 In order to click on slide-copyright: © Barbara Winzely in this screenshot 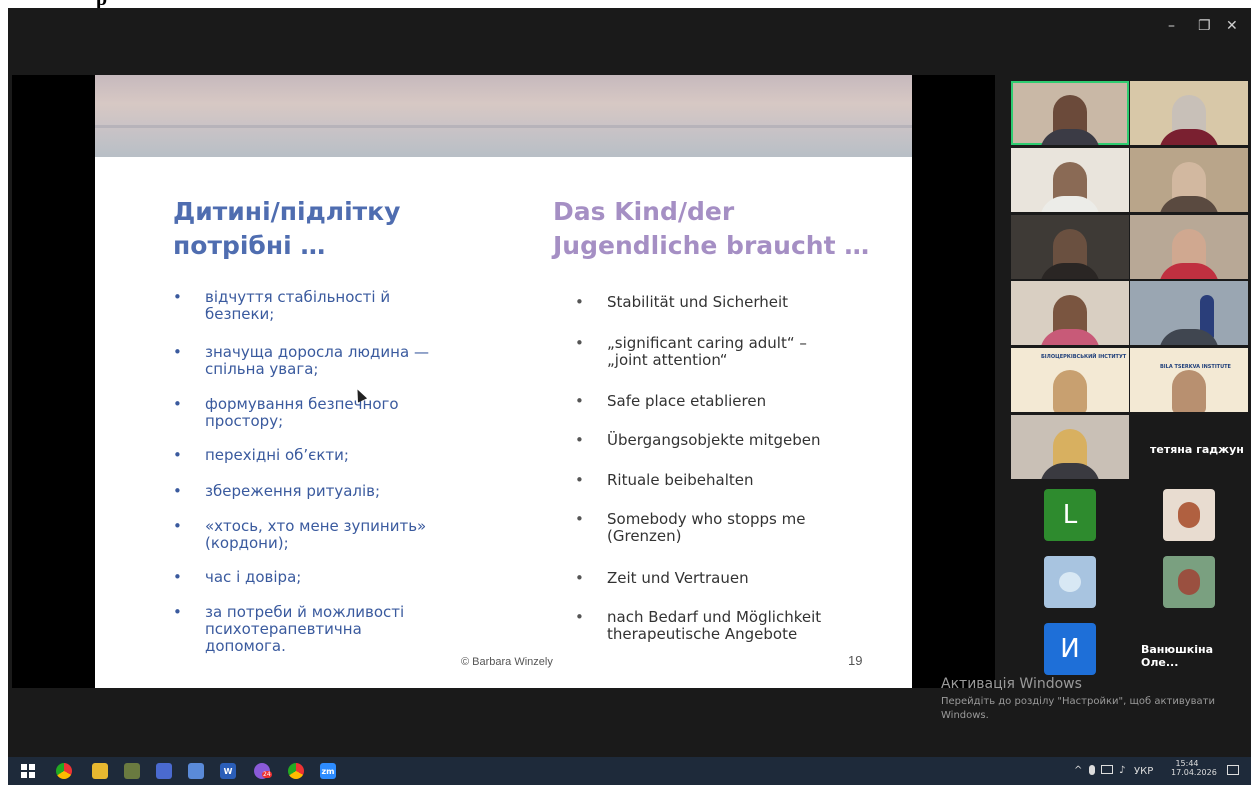, I will do `click(507, 662)`.